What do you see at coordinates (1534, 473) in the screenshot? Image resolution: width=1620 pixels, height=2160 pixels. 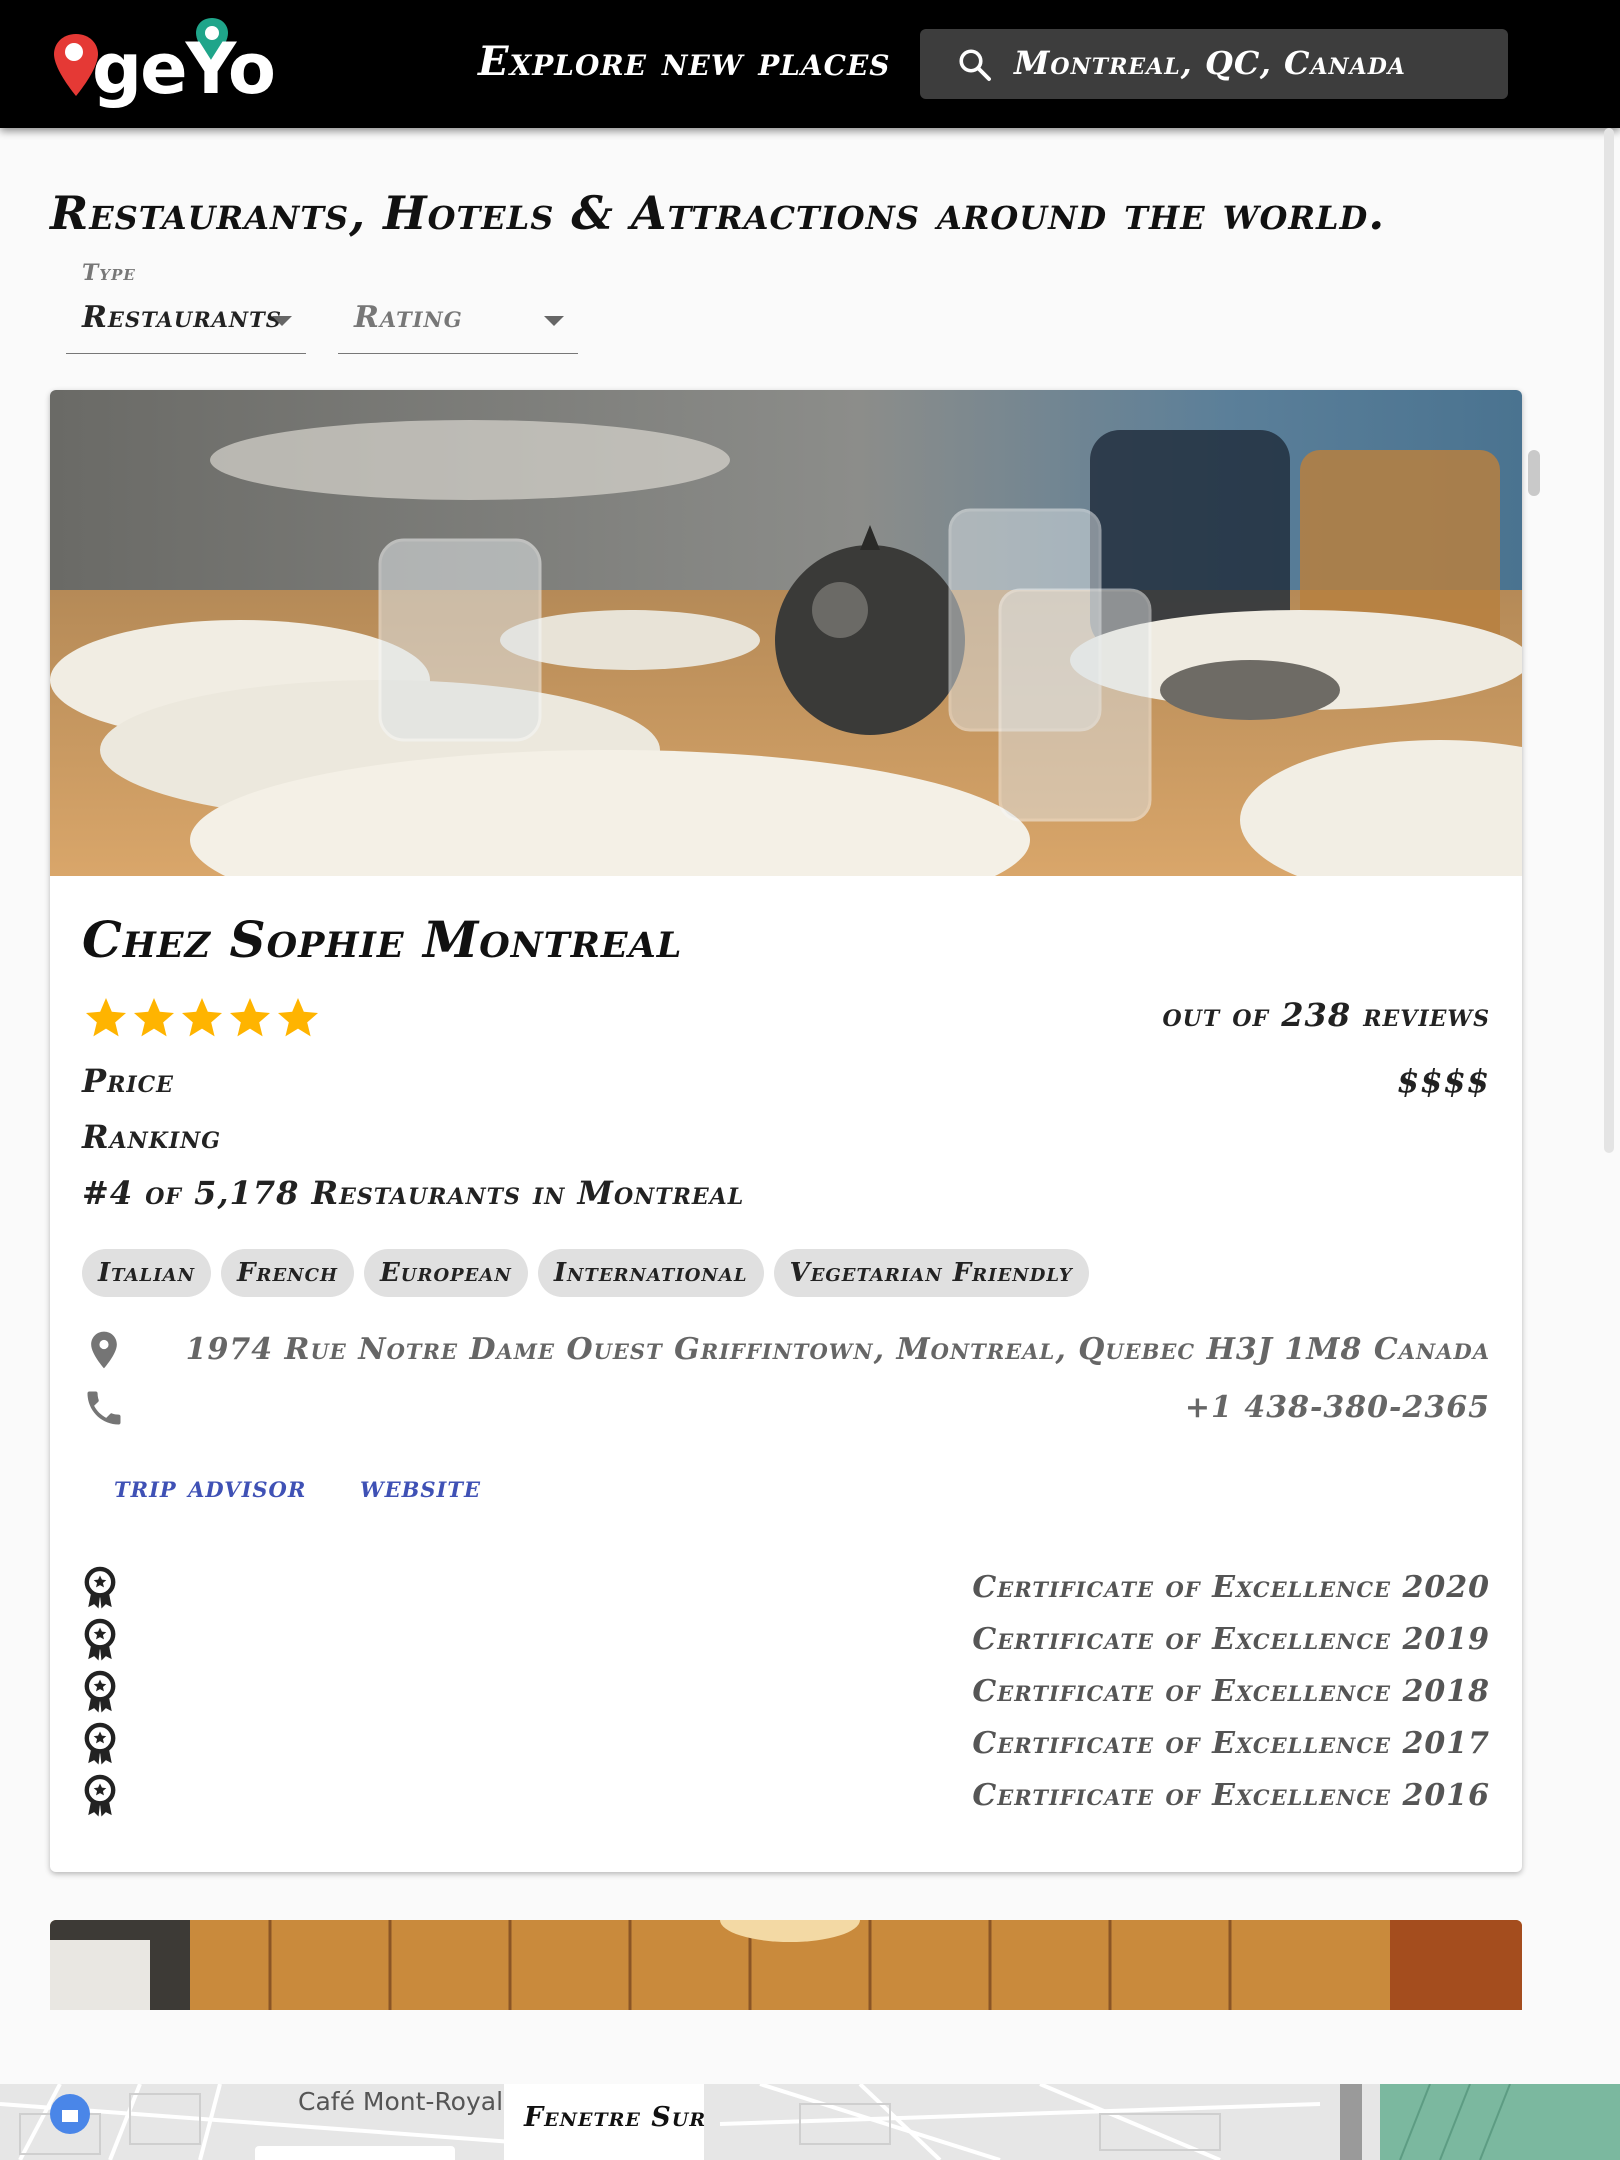 I see `list-scrollbar-thumb` at bounding box center [1534, 473].